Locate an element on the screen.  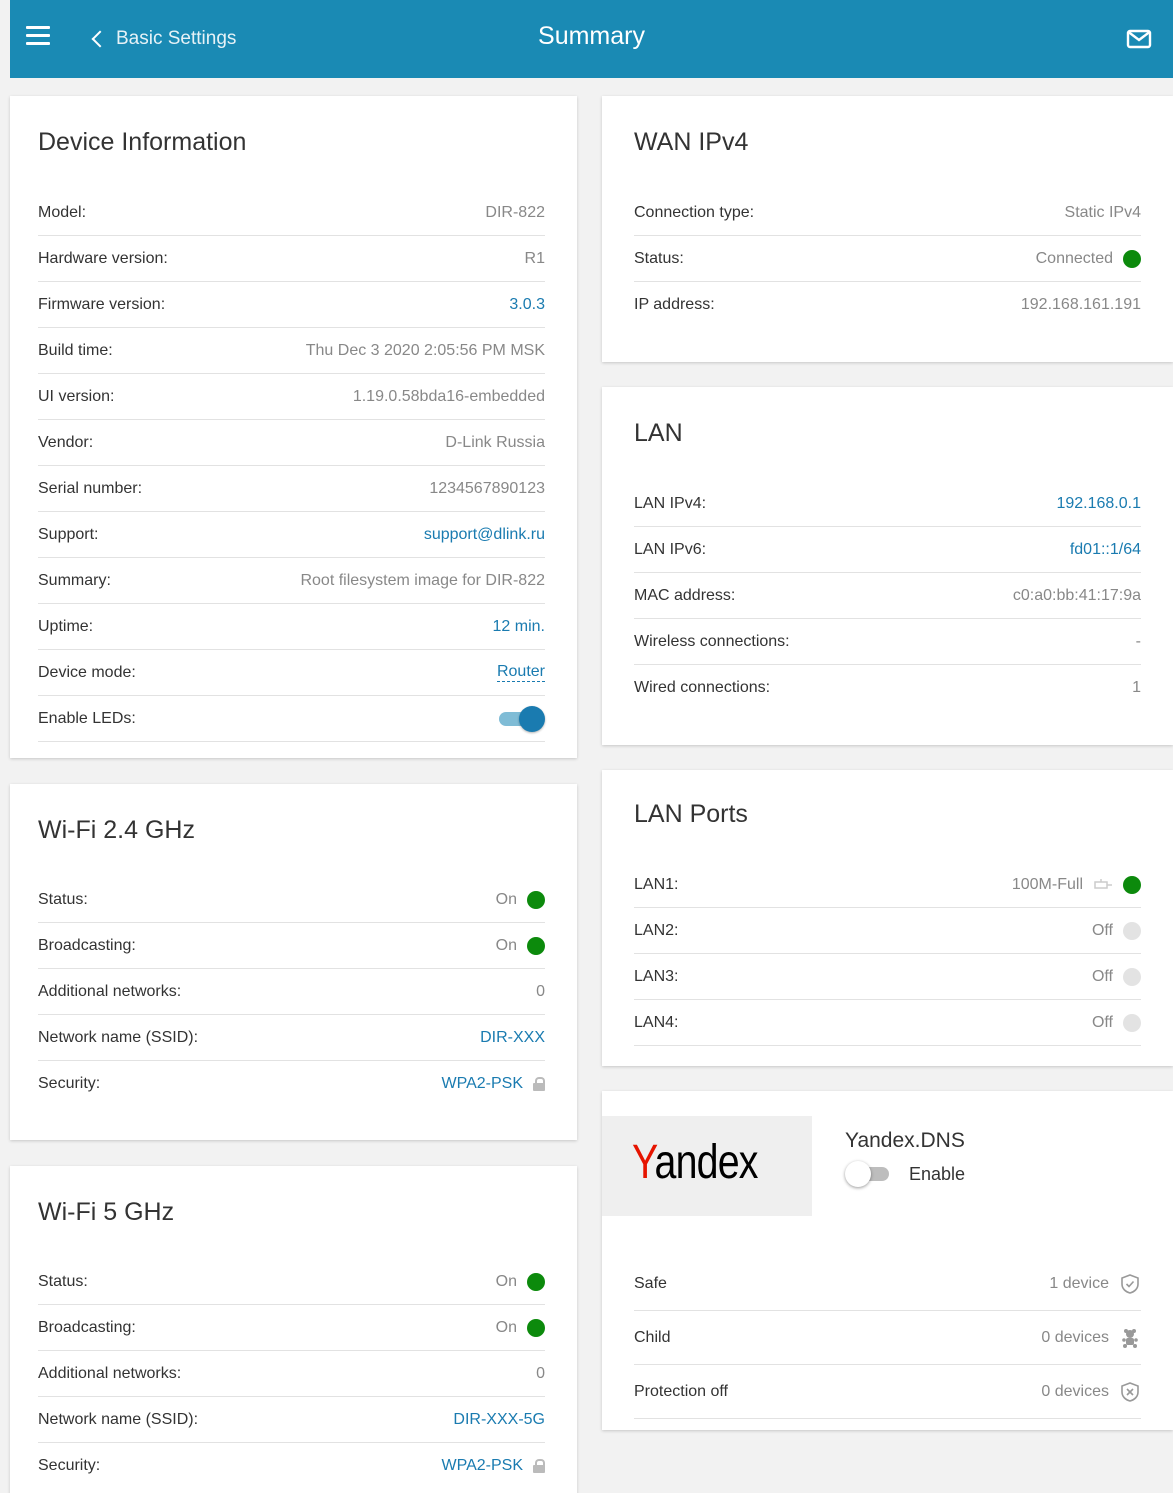
row-label: LAN4: is located at coordinates (656, 1022).